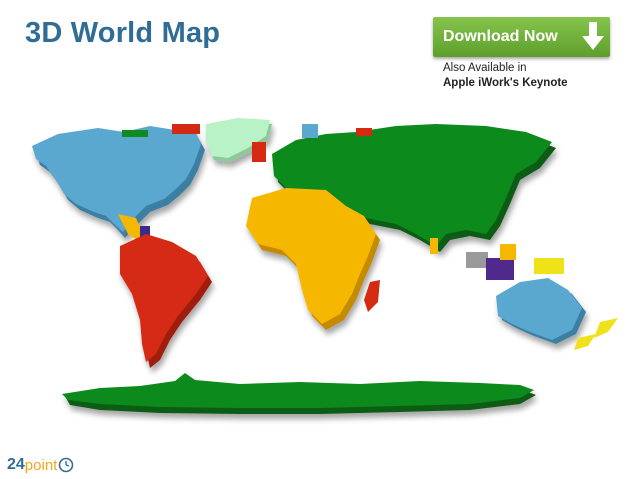 Image resolution: width=638 pixels, height=479 pixels. I want to click on iceland-shape, so click(310, 131).